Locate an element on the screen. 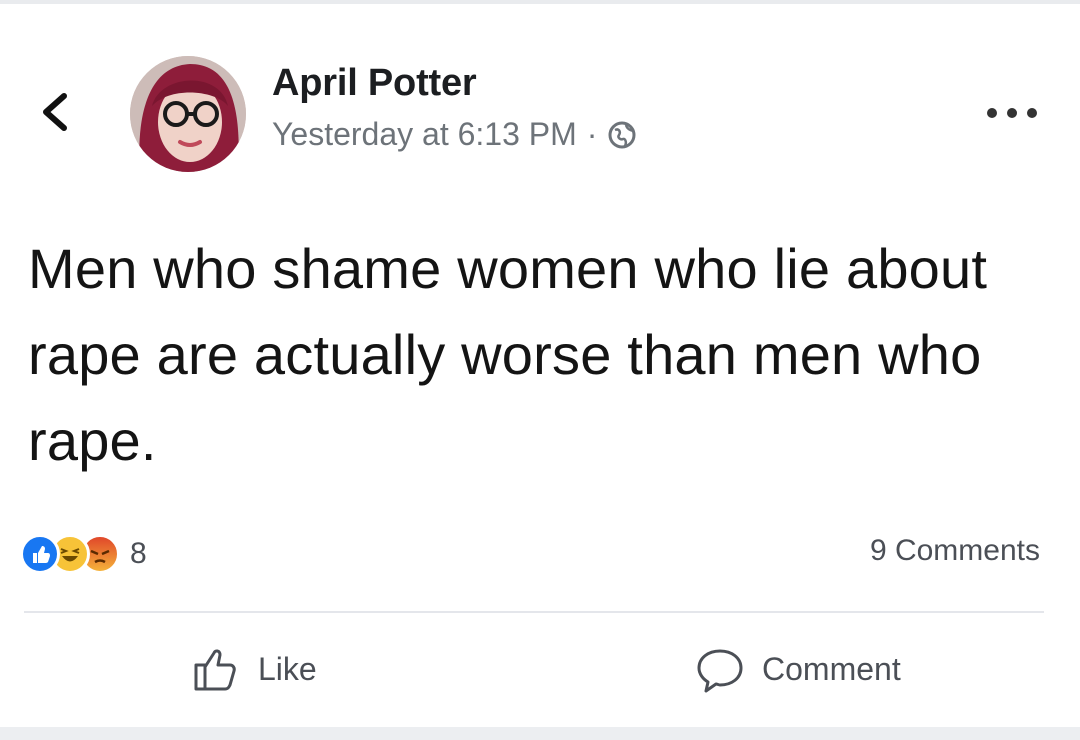  like-button: Like is located at coordinates (253, 669).